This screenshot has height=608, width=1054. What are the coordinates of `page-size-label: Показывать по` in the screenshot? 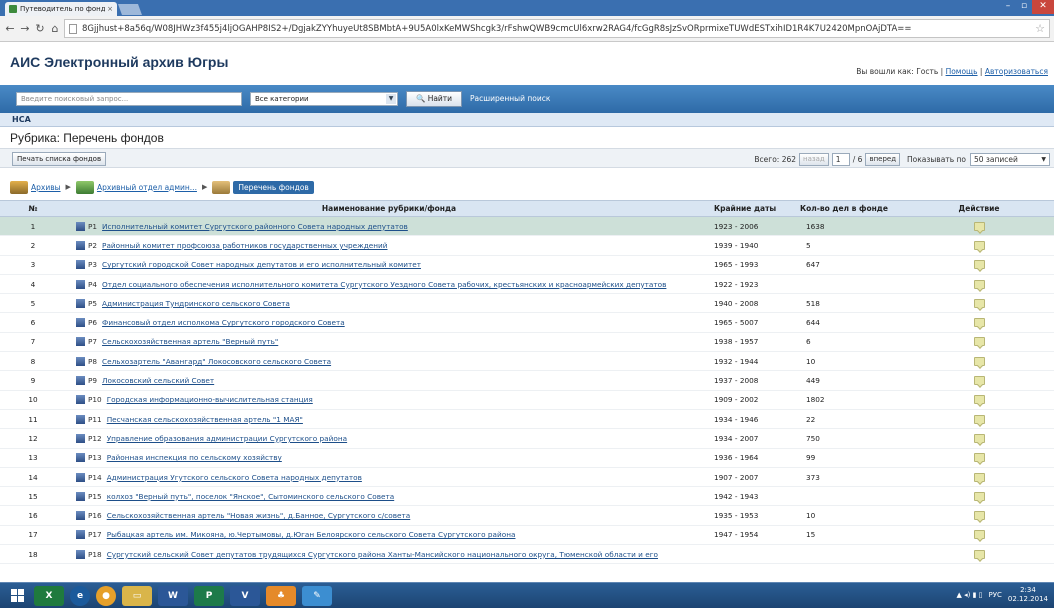 It's located at (936, 159).